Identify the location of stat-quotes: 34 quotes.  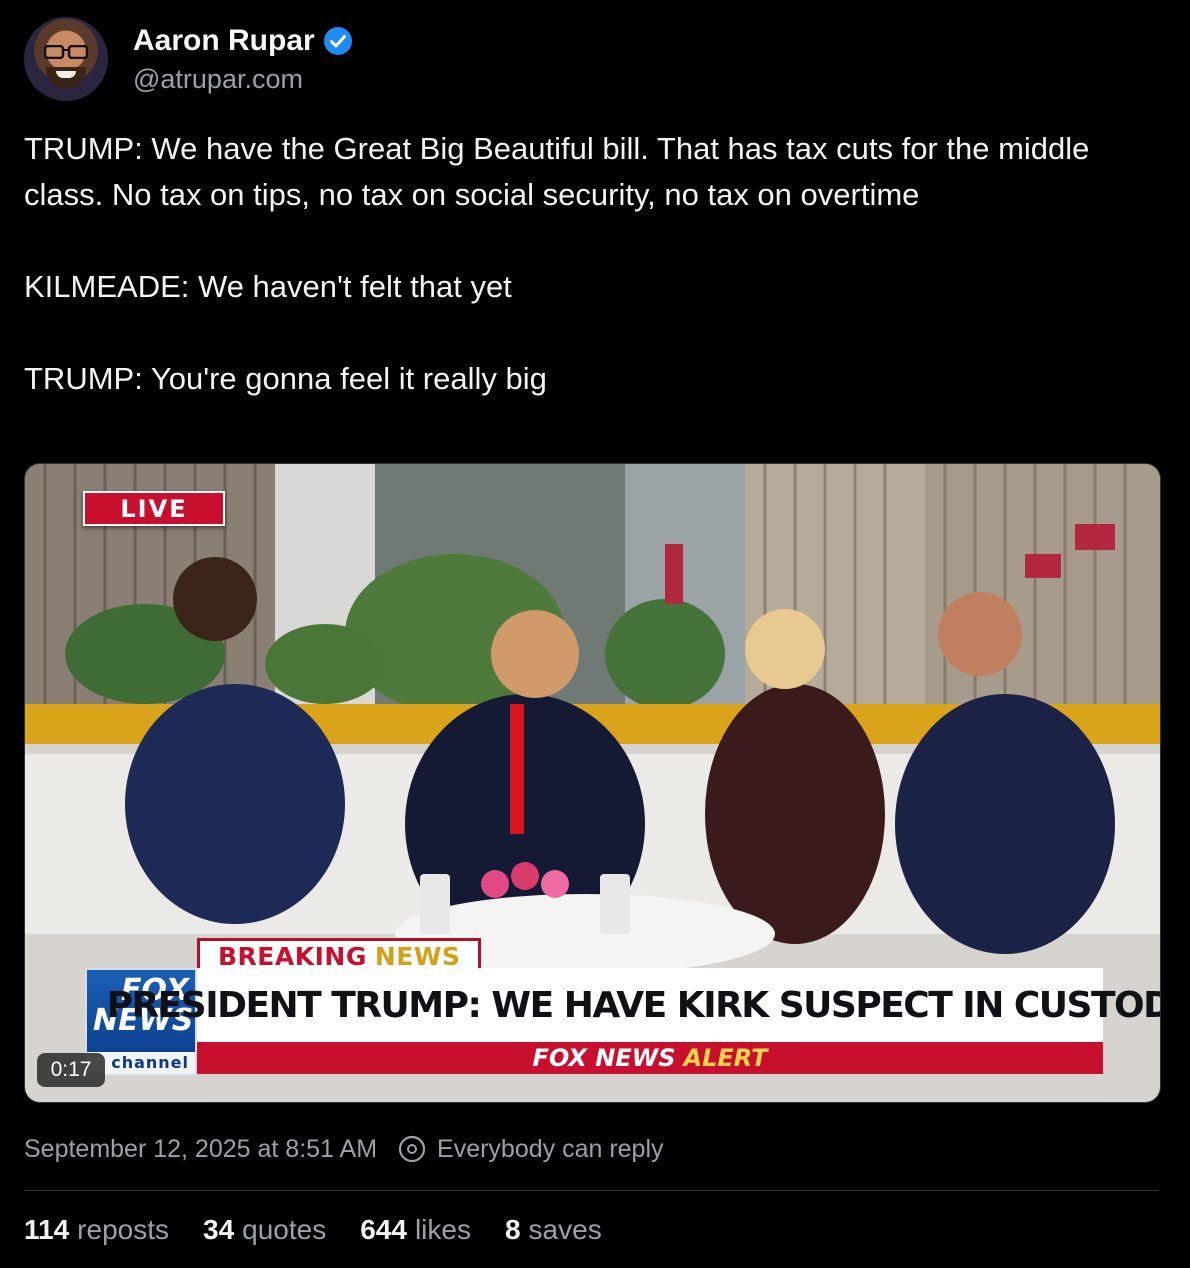
(264, 1230).